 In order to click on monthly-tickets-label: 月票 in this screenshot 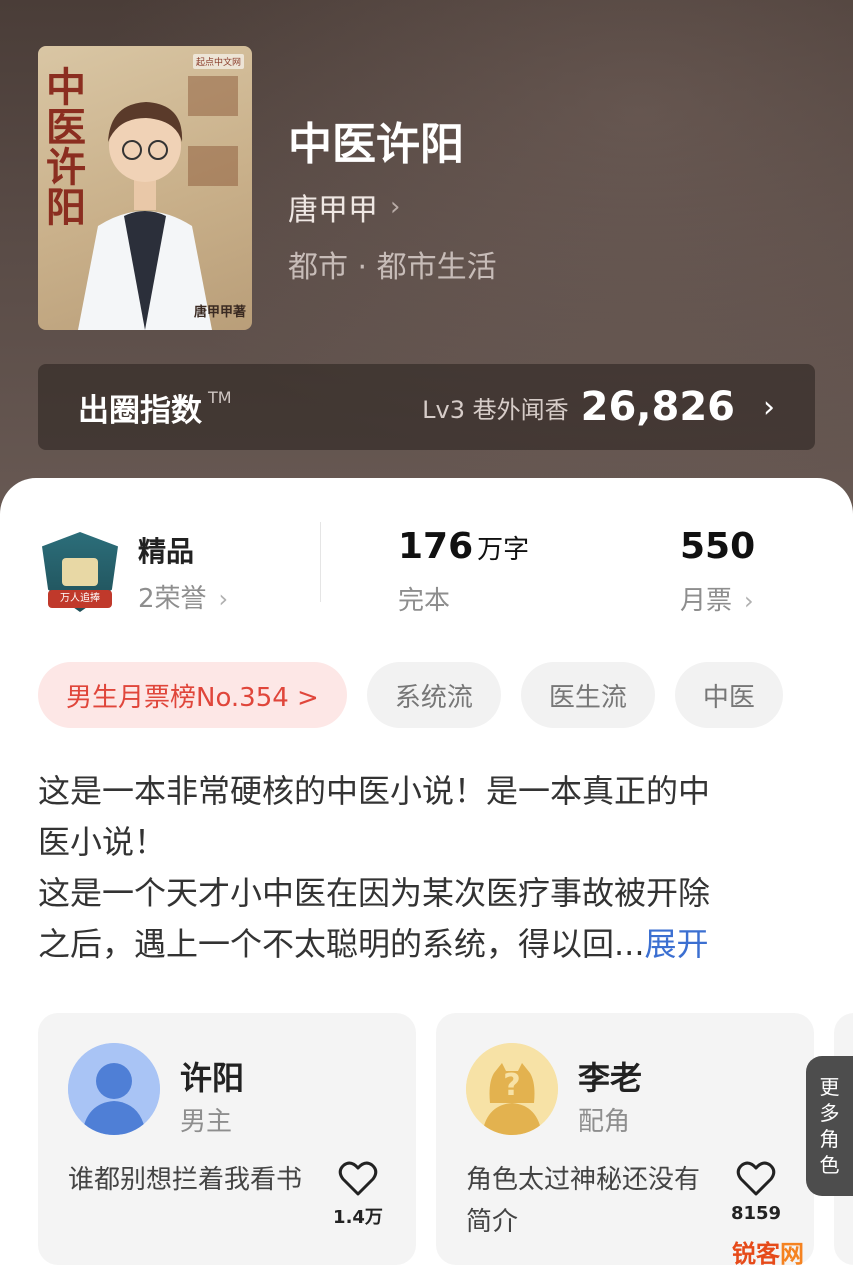, I will do `click(706, 601)`.